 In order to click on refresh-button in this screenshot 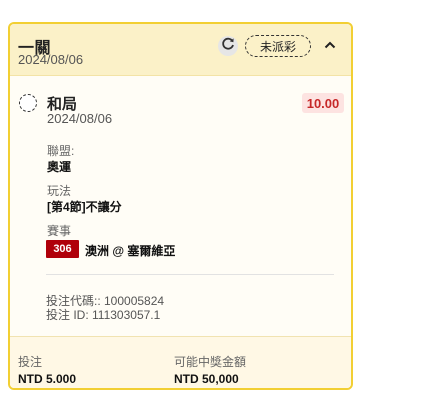, I will do `click(228, 46)`.